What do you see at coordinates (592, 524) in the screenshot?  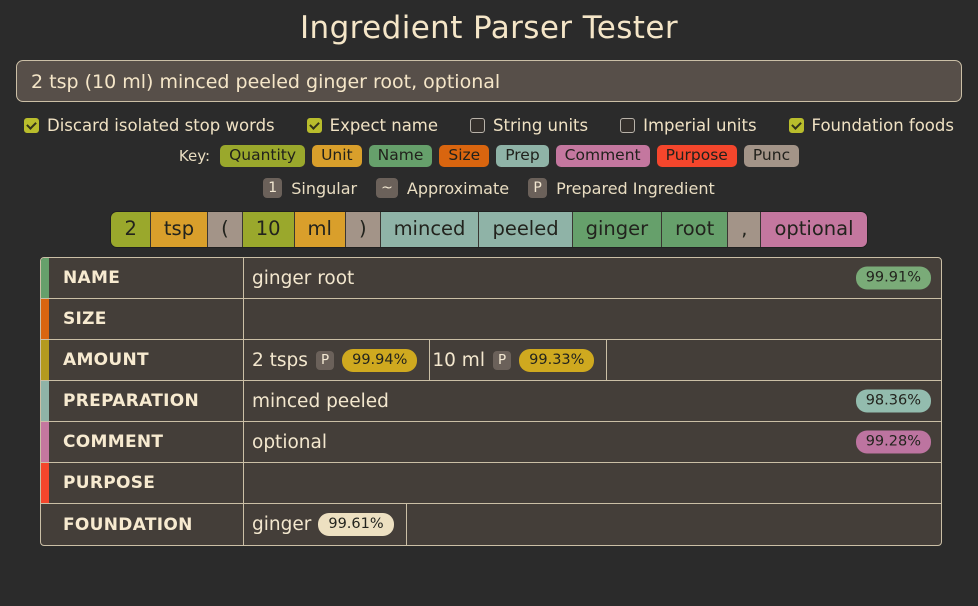 I see `result-value-cell: ginger 99.61%` at bounding box center [592, 524].